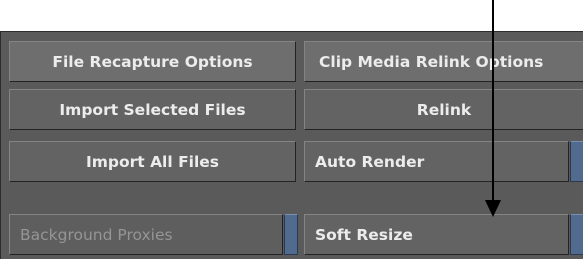 Image resolution: width=583 pixels, height=259 pixels. I want to click on callout-arrow-line, so click(493, 101).